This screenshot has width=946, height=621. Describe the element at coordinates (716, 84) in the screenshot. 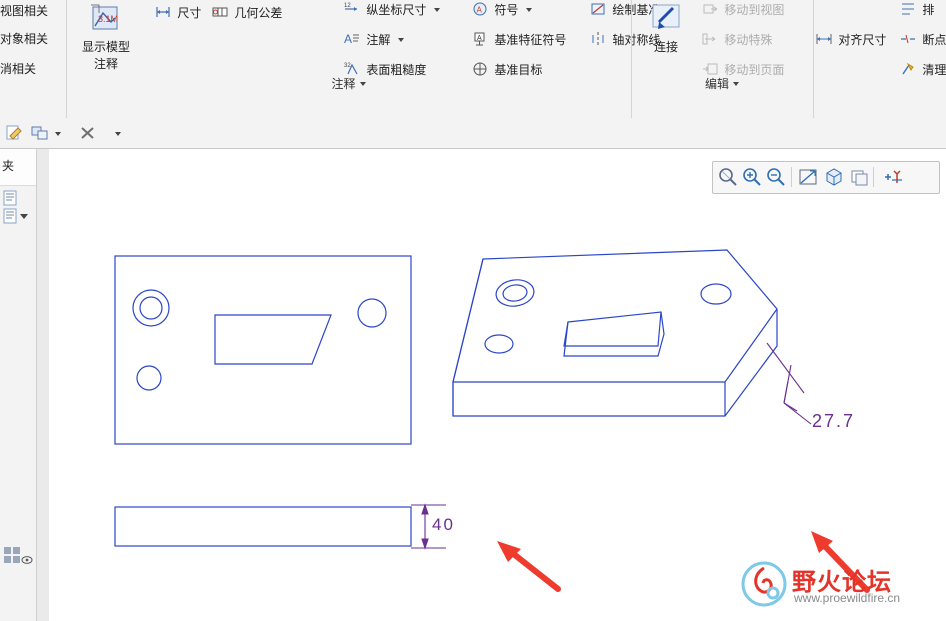

I see `ribbon-group-edit-caption-text: 编辑` at that location.